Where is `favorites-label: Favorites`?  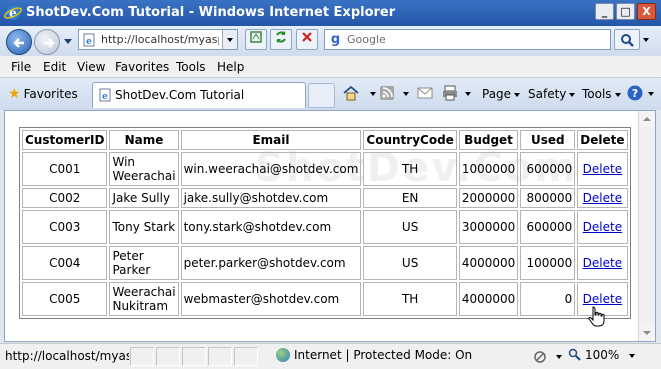 favorites-label: Favorites is located at coordinates (50, 94).